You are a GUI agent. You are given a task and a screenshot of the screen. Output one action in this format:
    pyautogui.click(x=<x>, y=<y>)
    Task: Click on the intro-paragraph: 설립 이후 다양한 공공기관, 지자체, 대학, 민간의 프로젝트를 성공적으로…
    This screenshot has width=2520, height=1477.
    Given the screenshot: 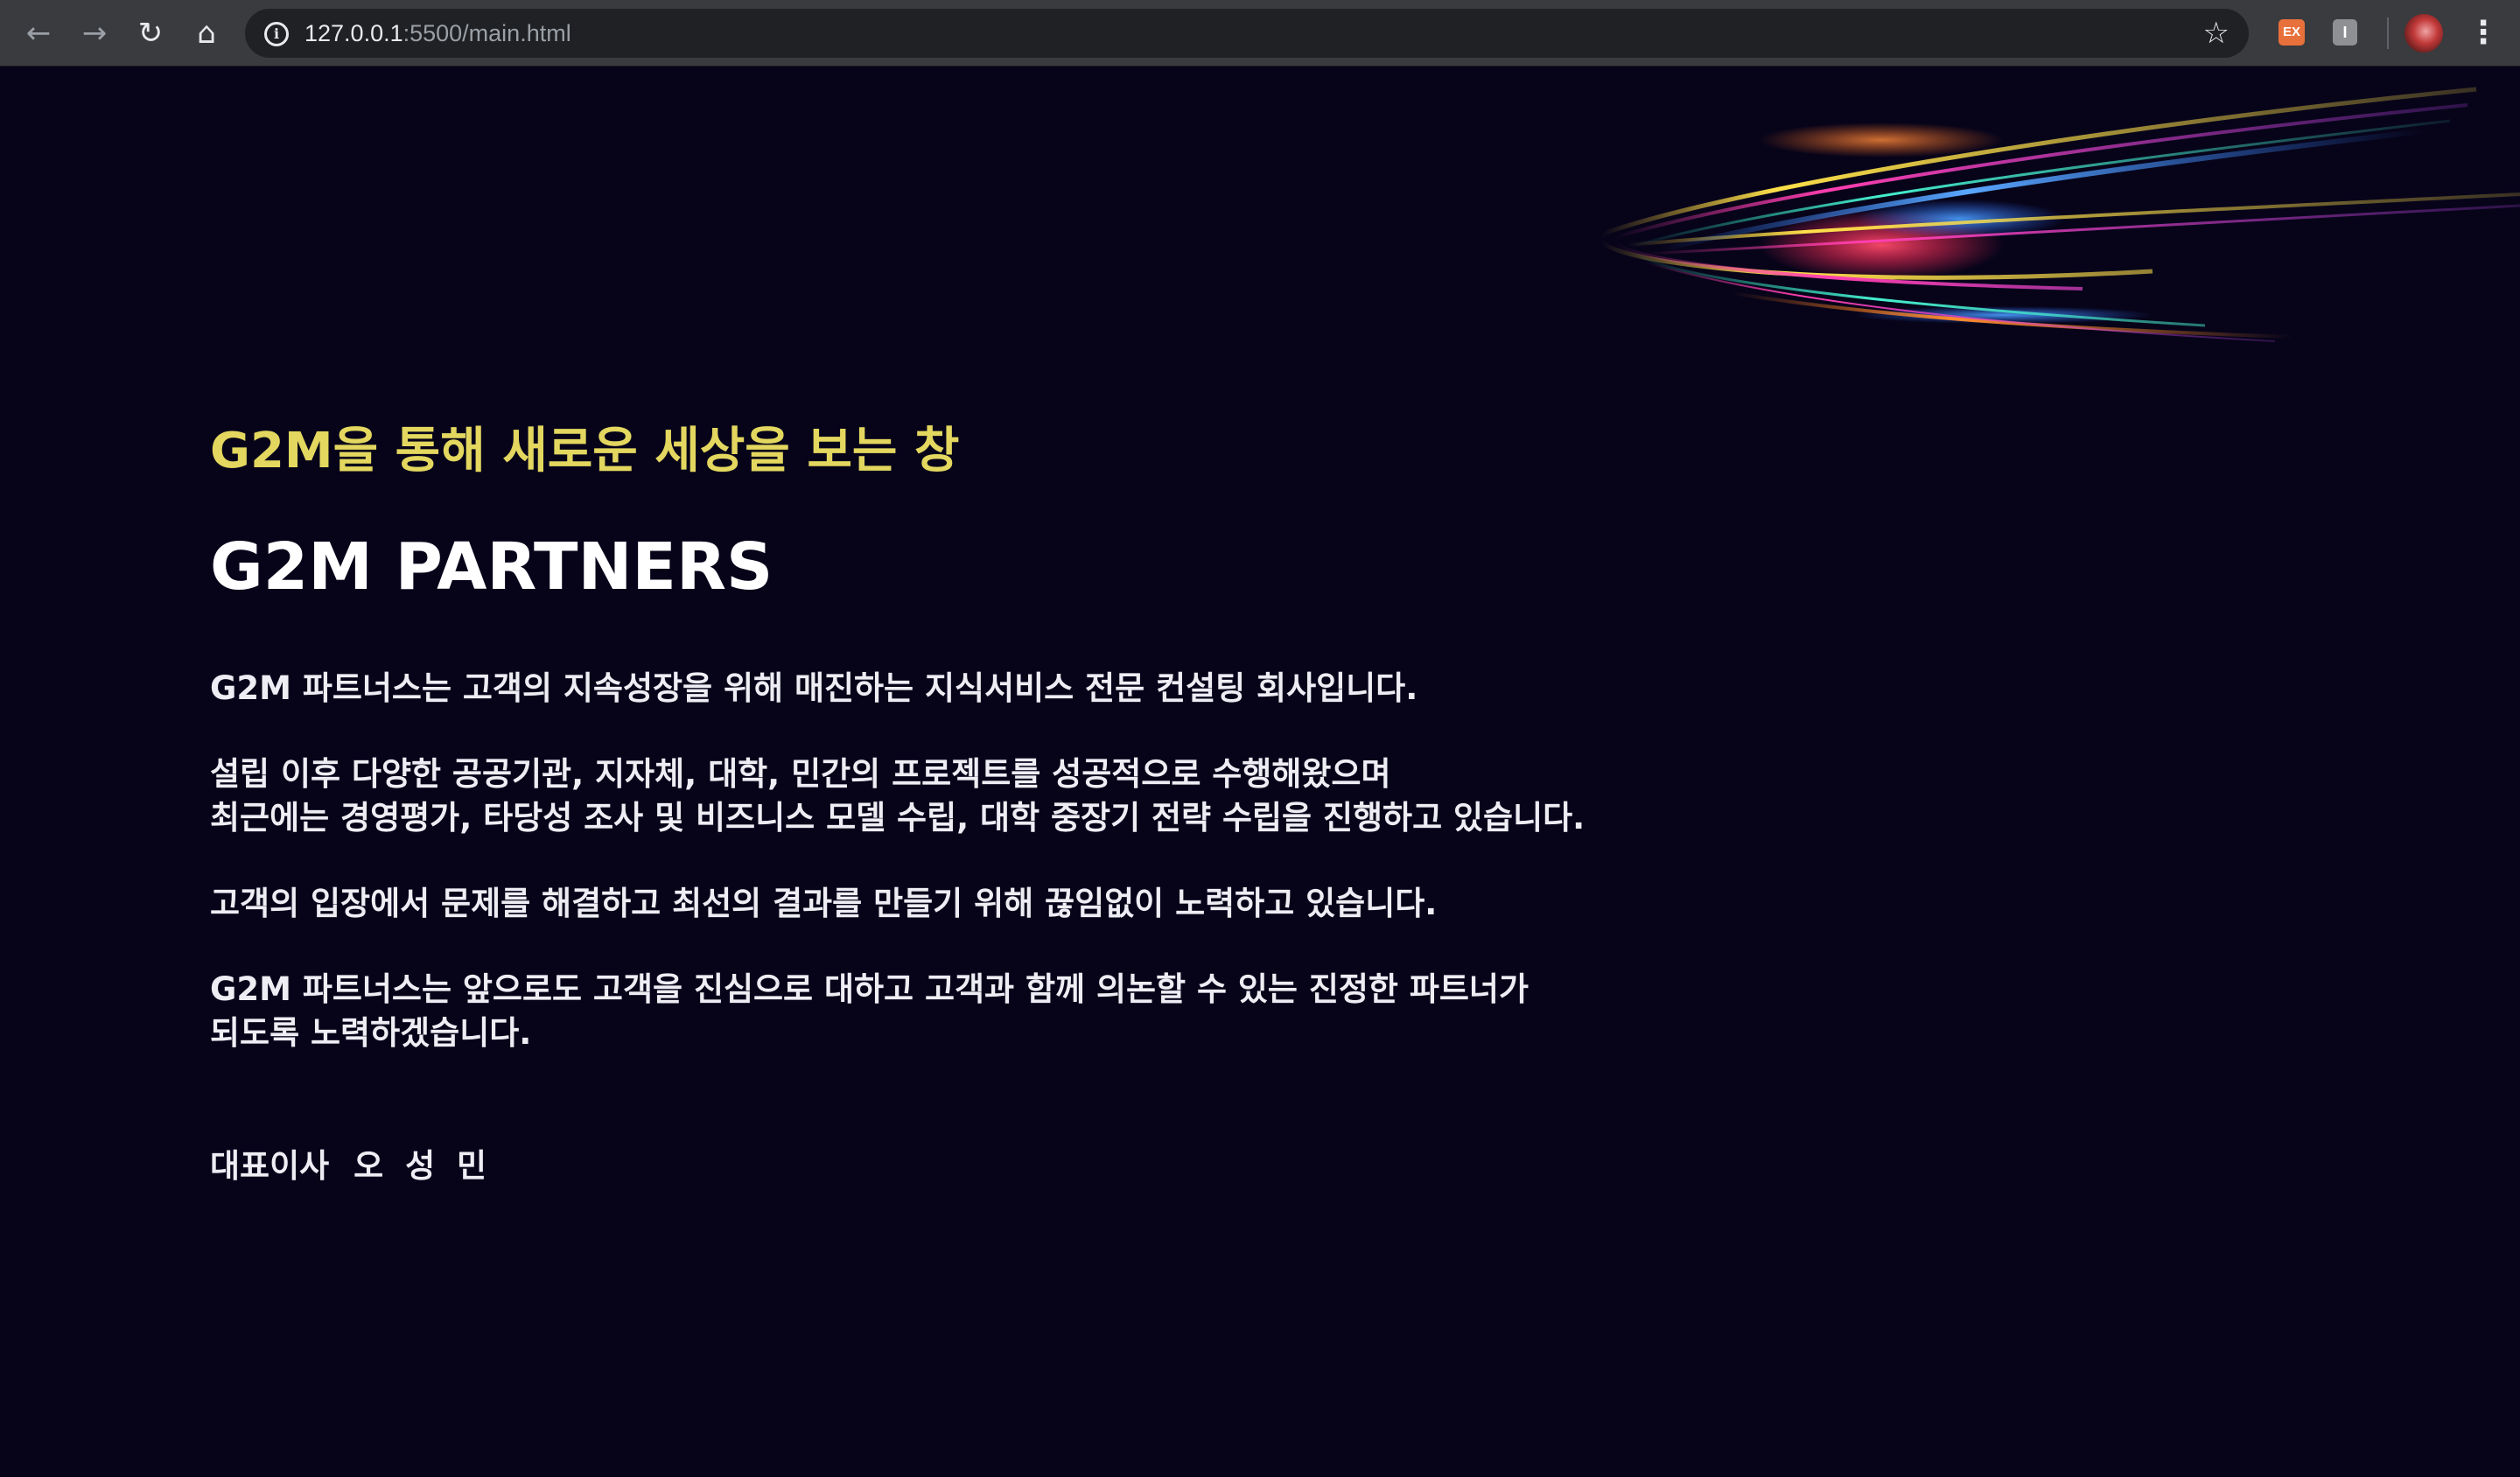 What is the action you would take?
    pyautogui.click(x=980, y=796)
    